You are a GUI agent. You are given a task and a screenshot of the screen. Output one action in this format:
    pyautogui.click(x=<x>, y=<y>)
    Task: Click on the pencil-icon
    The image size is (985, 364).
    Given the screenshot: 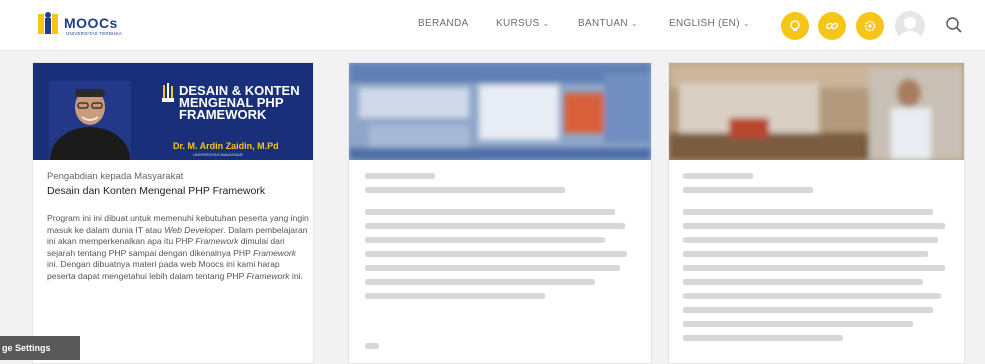 What is the action you would take?
    pyautogui.click(x=168, y=92)
    